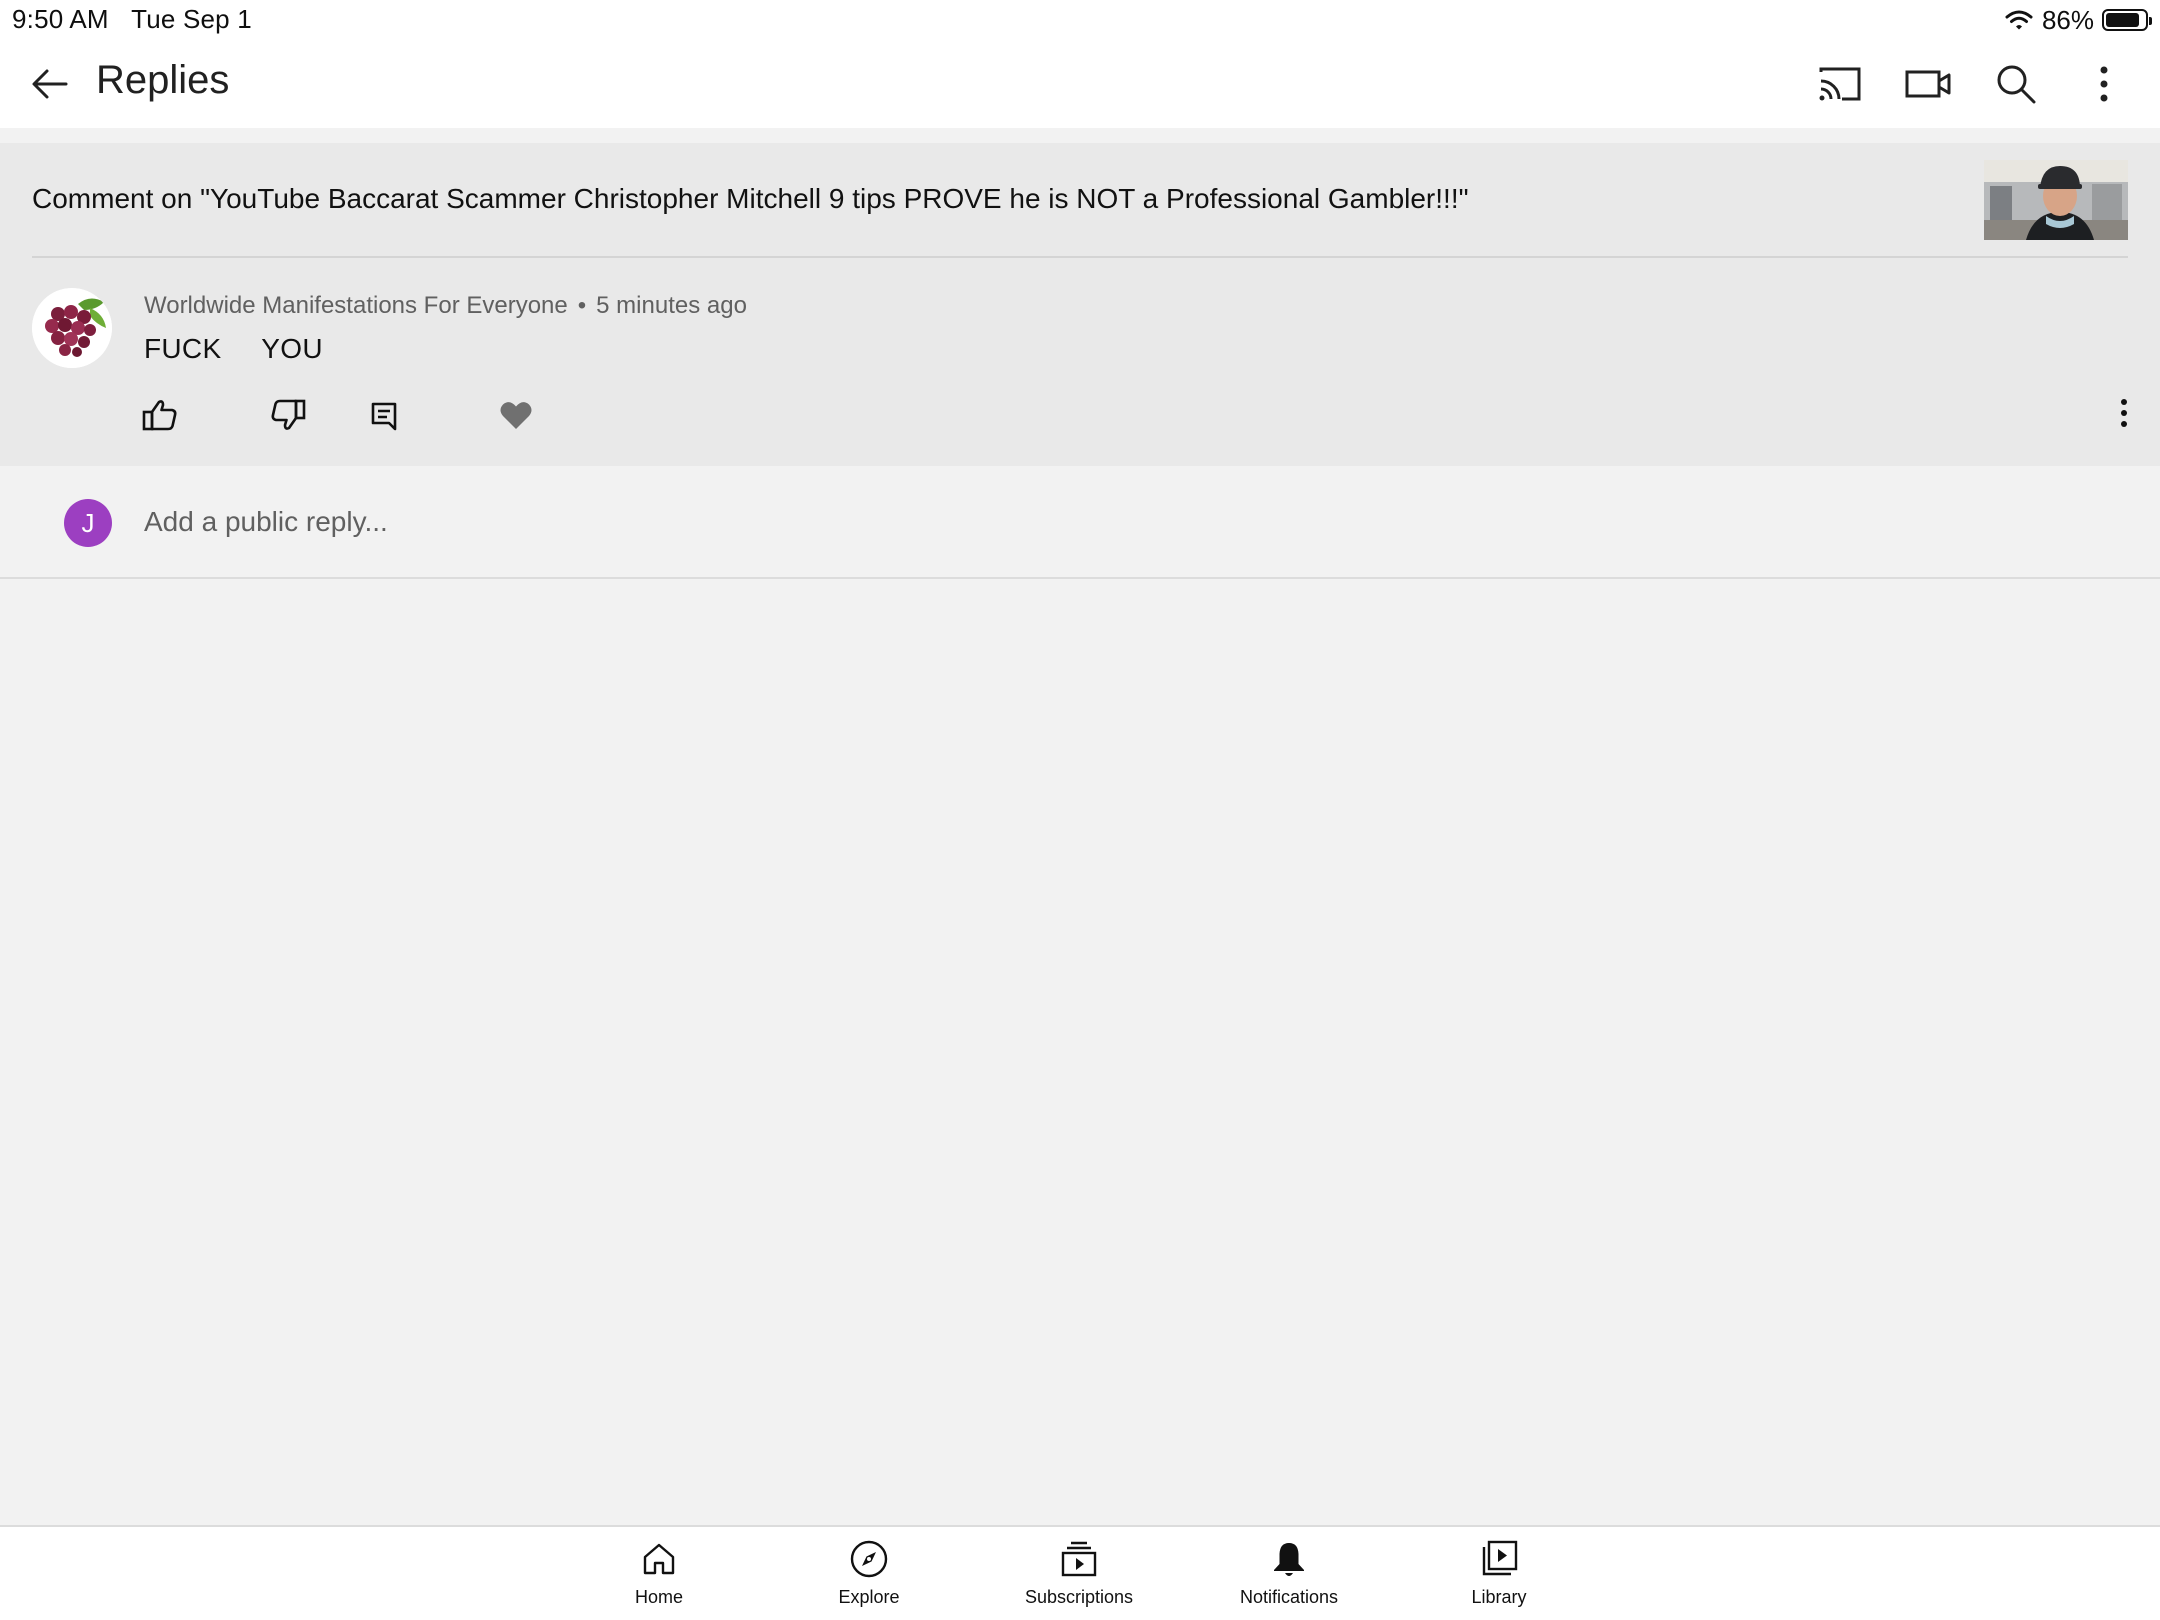 The width and height of the screenshot is (2160, 1620). Describe the element at coordinates (1079, 1597) in the screenshot. I see `nav-subscriptions-label: Subscriptions` at that location.